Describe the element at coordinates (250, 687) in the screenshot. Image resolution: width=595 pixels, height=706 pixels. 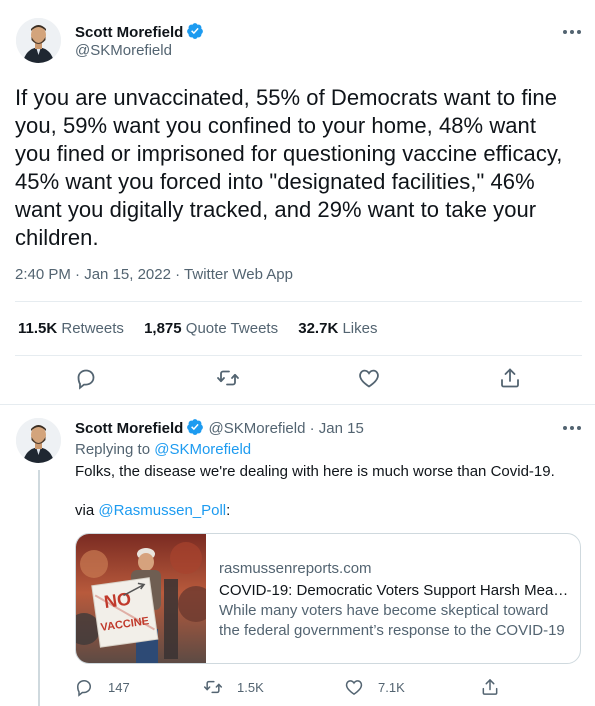
I see `retweet-count: 1.5K` at that location.